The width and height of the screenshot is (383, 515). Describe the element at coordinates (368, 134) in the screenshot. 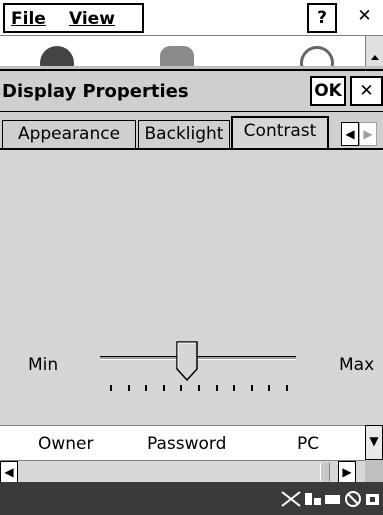

I see `tab-scroll-right: ▶` at that location.